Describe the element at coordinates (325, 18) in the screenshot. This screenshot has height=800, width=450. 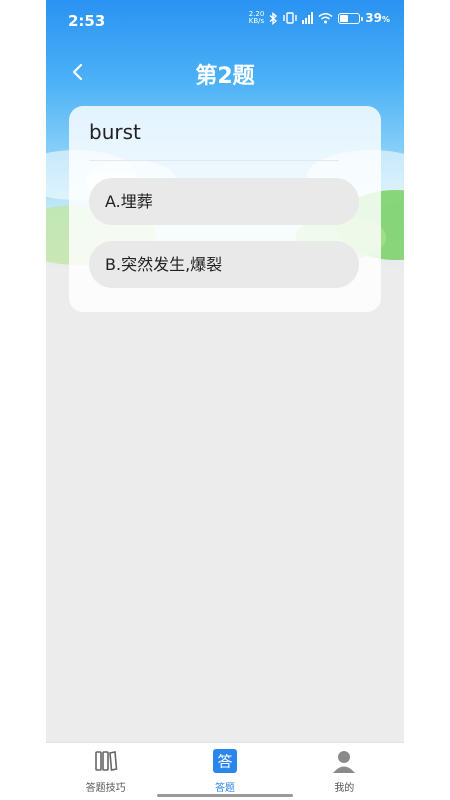
I see `wifi-icon` at that location.